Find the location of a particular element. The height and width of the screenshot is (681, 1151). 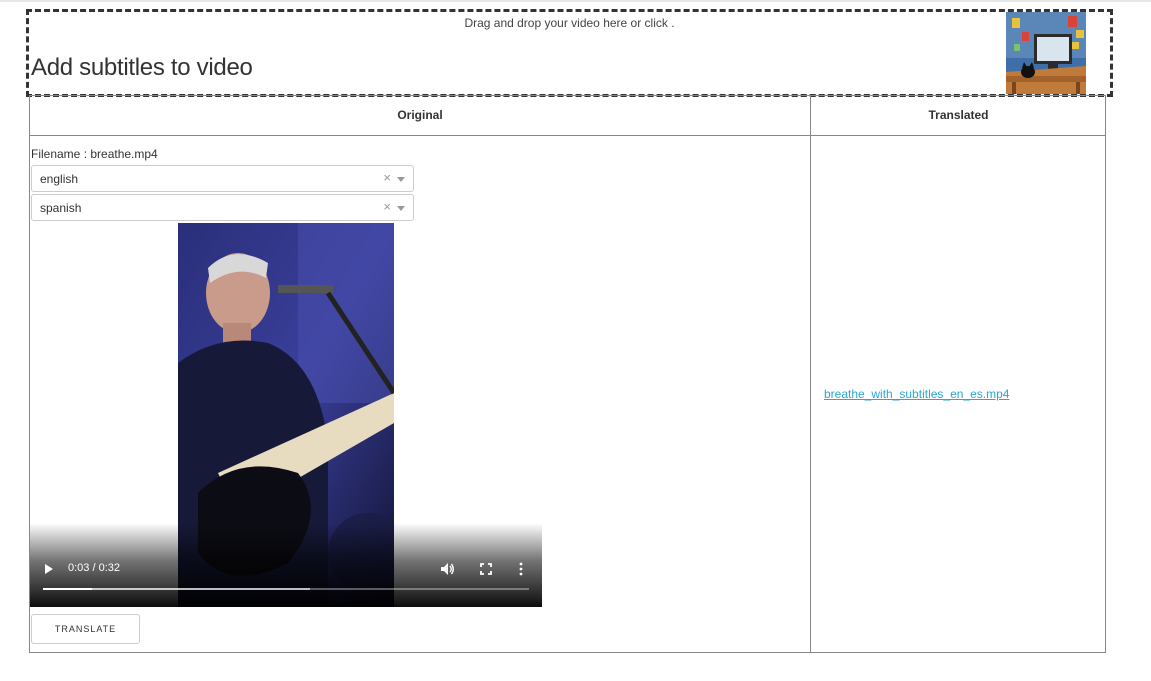

filename-label: Filename : breathe.mp4 is located at coordinates (94, 154).